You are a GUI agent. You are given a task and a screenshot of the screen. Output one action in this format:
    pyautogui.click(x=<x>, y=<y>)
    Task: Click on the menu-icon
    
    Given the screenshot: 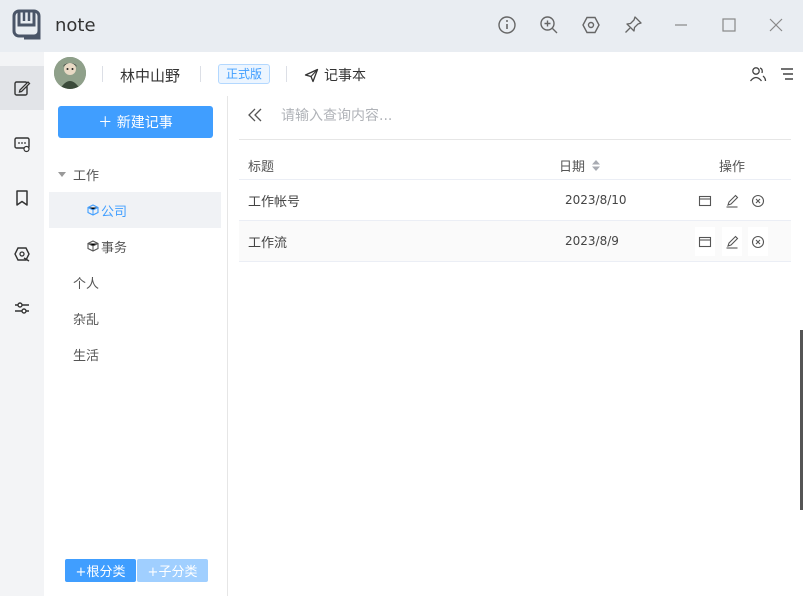 What is the action you would take?
    pyautogui.click(x=787, y=74)
    